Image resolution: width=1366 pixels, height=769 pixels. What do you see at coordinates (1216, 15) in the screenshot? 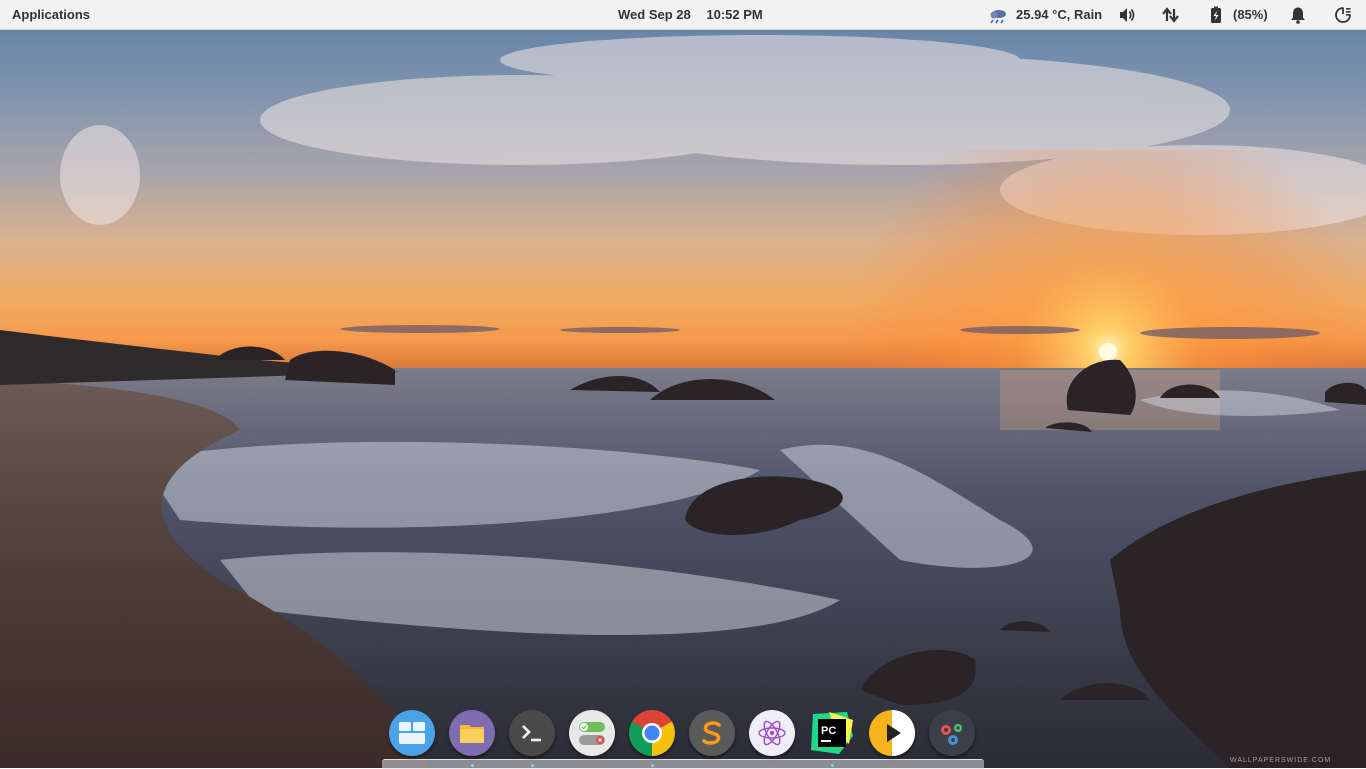
I see `battery-charging-icon` at bounding box center [1216, 15].